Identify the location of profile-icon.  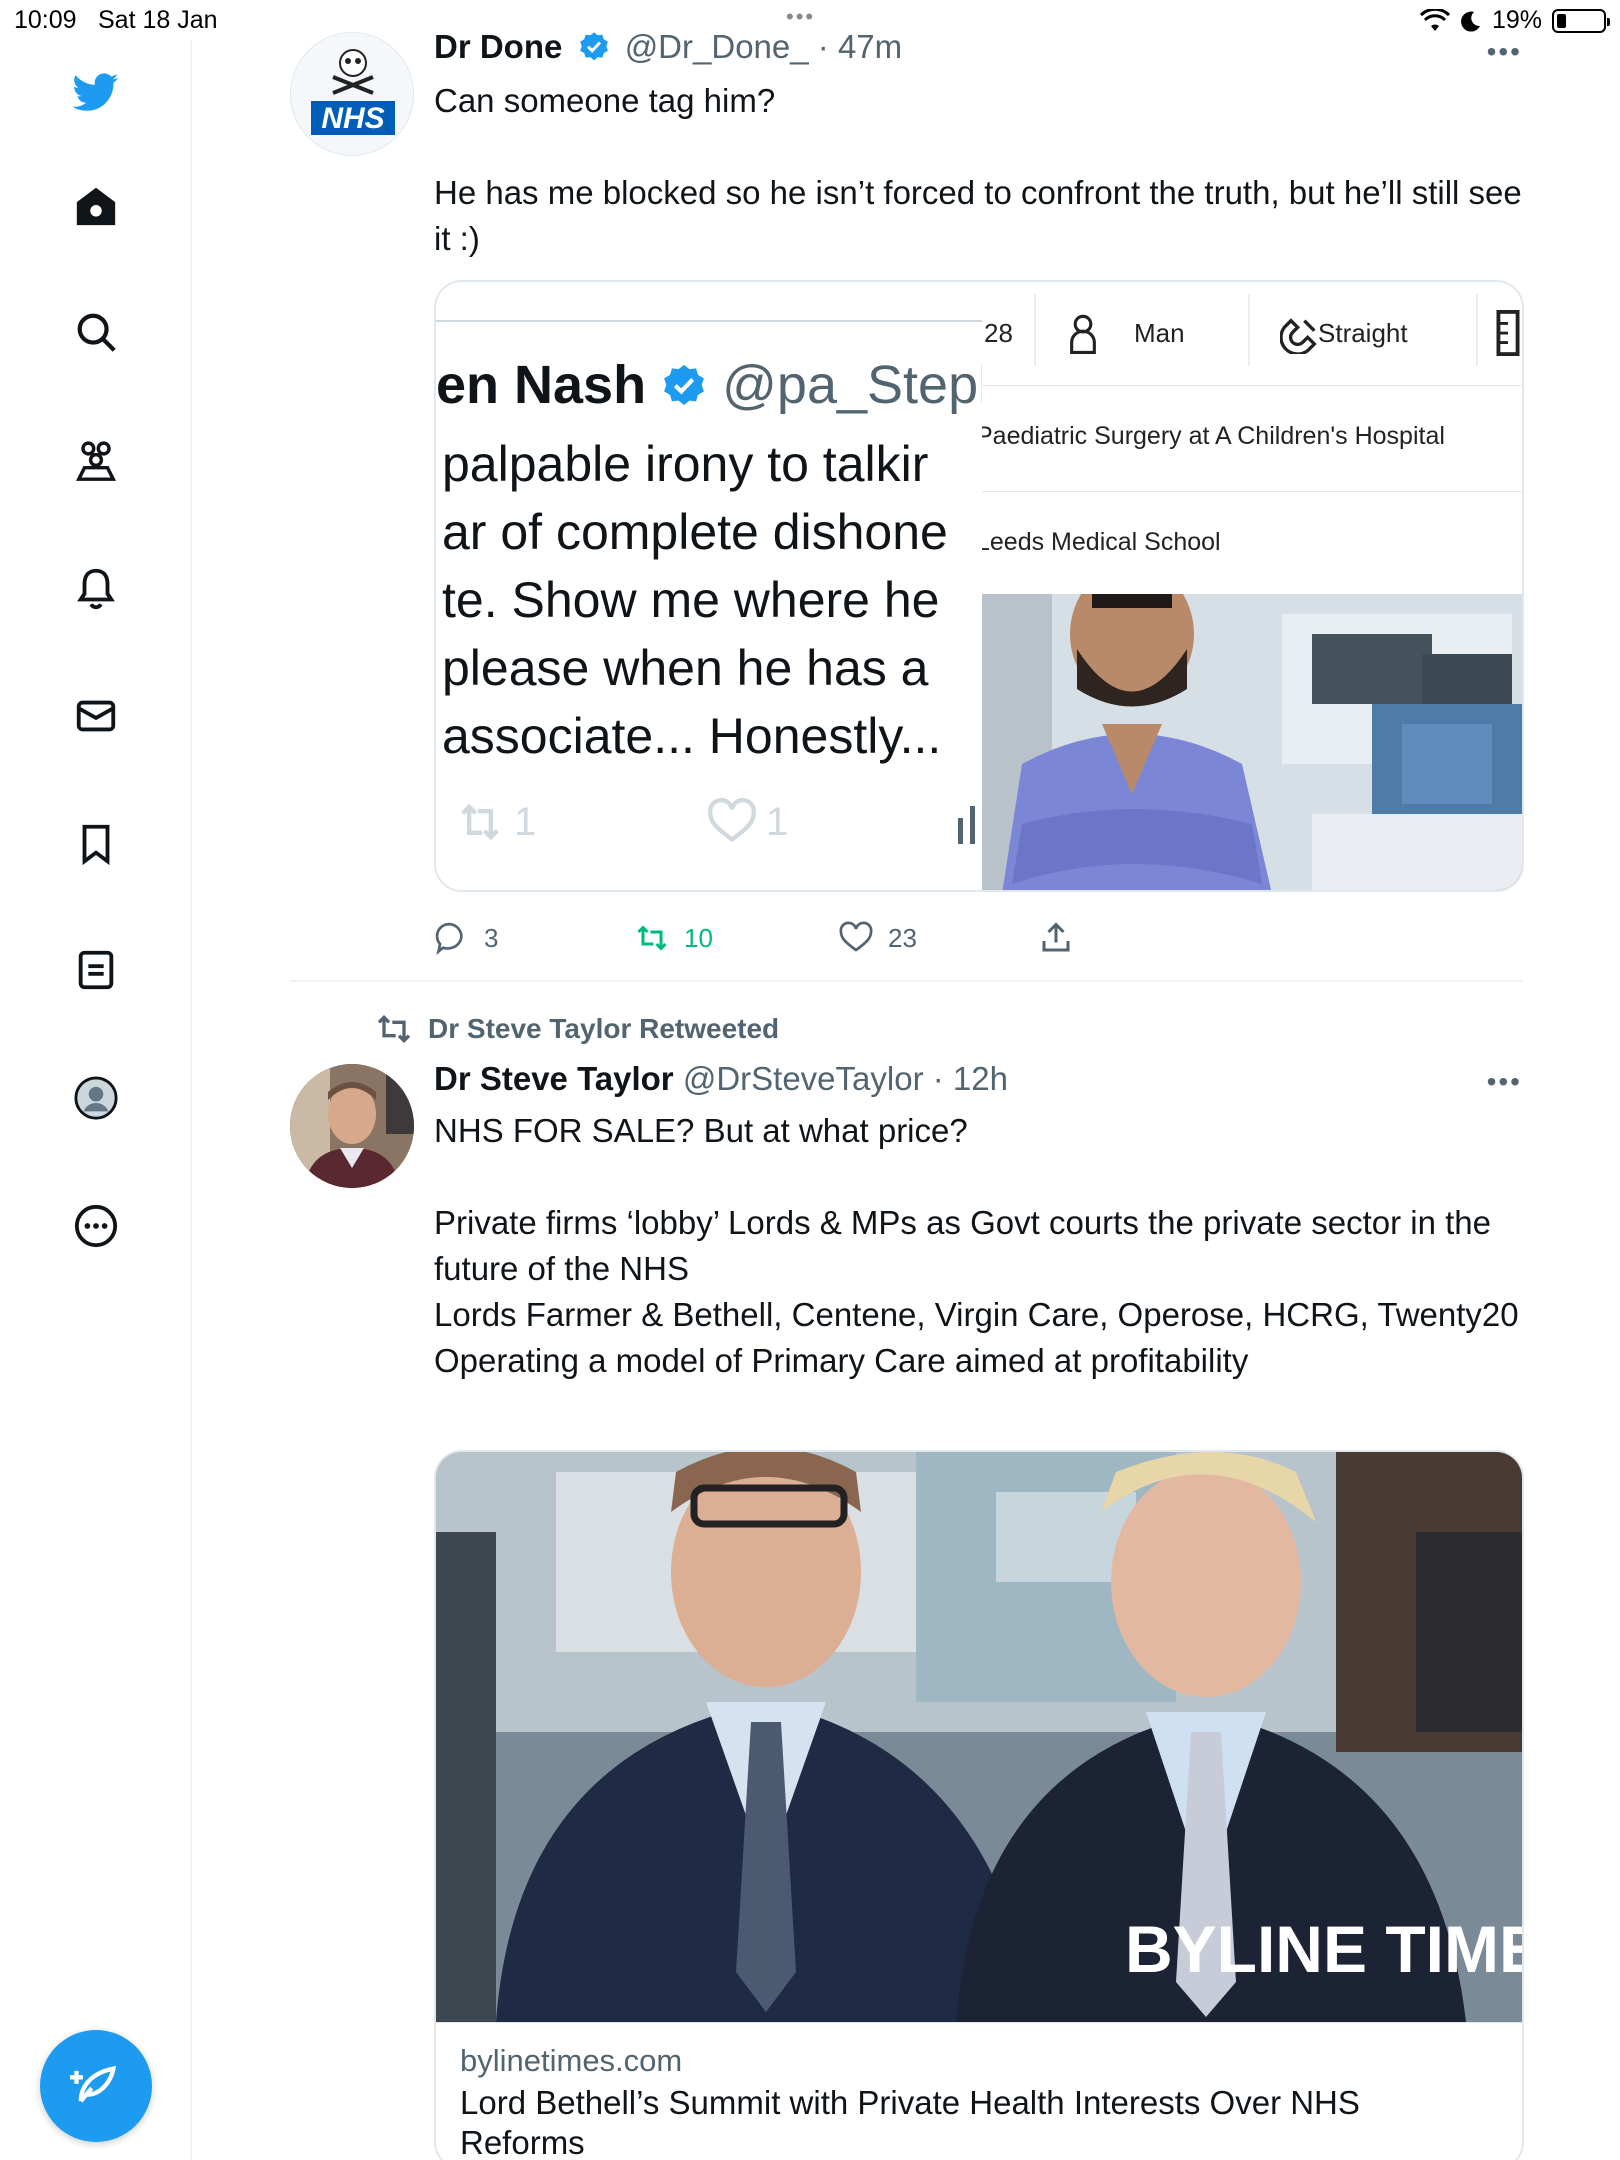
(96, 1098).